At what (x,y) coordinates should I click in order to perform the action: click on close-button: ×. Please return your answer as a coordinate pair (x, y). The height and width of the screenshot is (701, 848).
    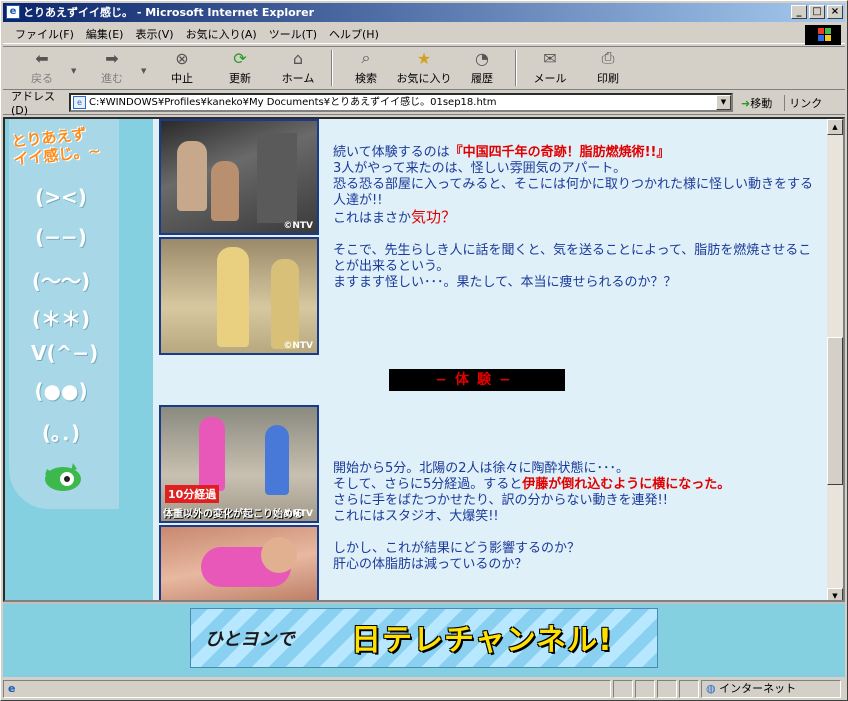
    Looking at the image, I should click on (835, 12).